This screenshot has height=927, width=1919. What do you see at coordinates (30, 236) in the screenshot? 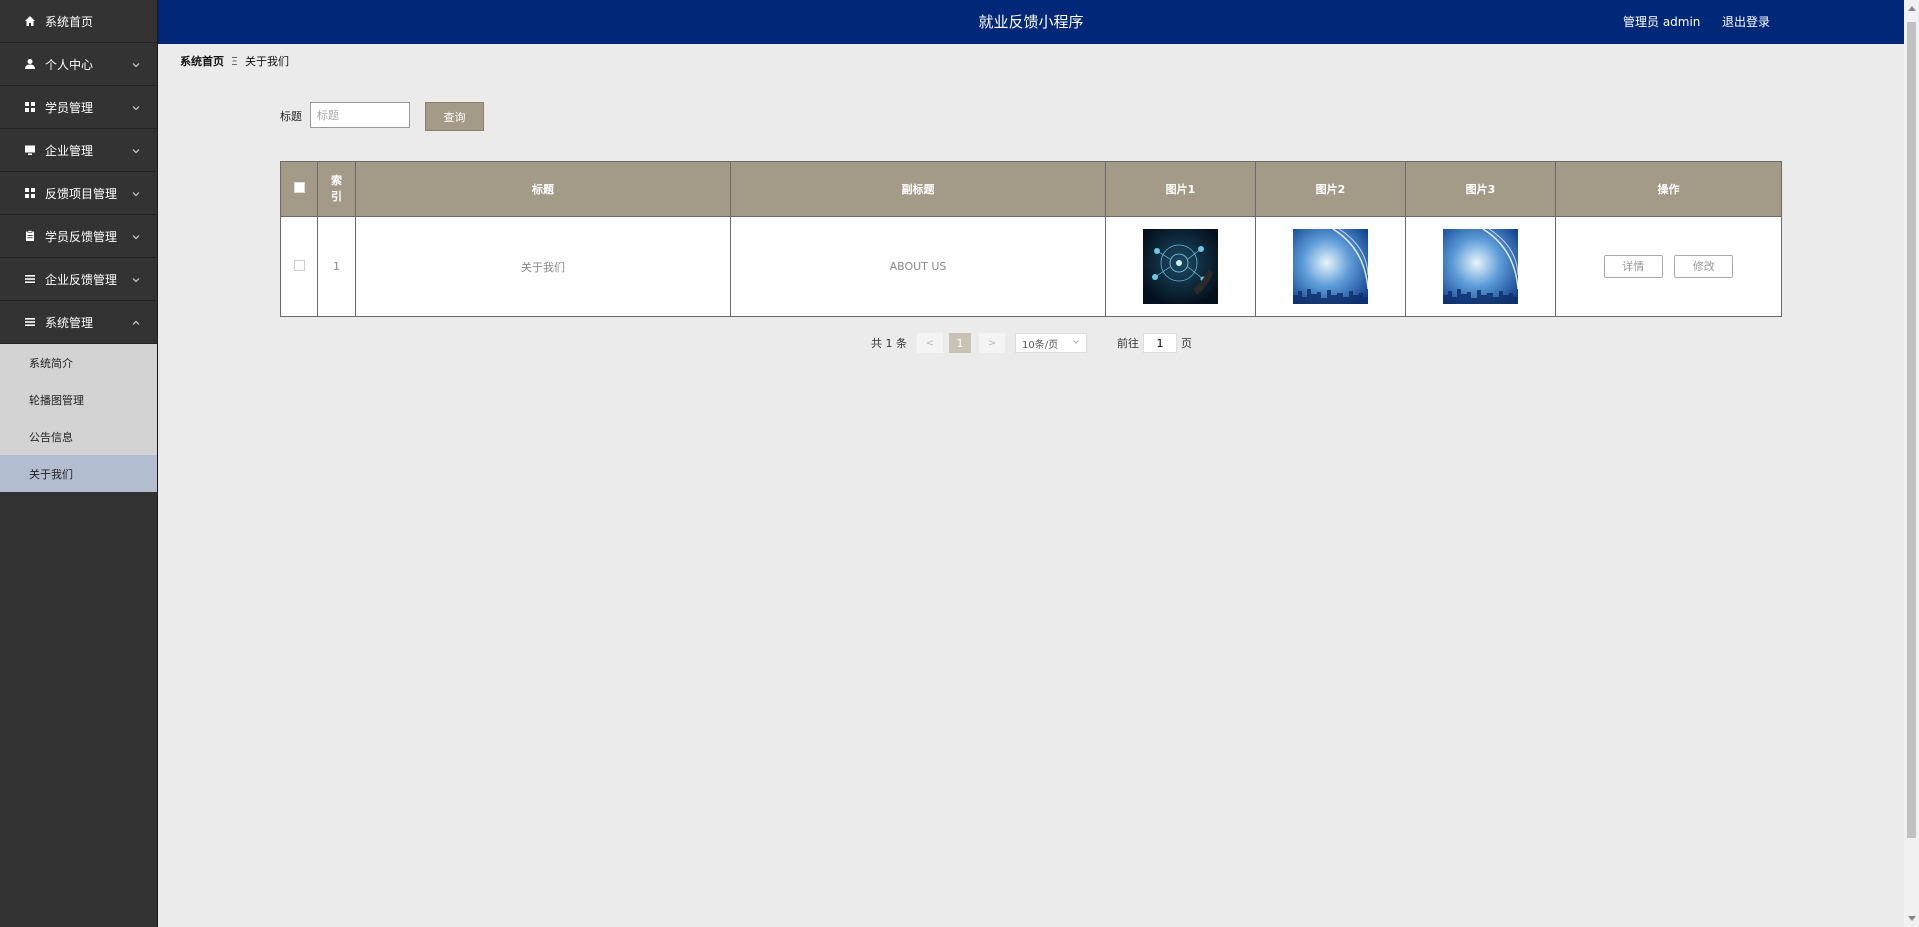
I see `clipboard-icon` at bounding box center [30, 236].